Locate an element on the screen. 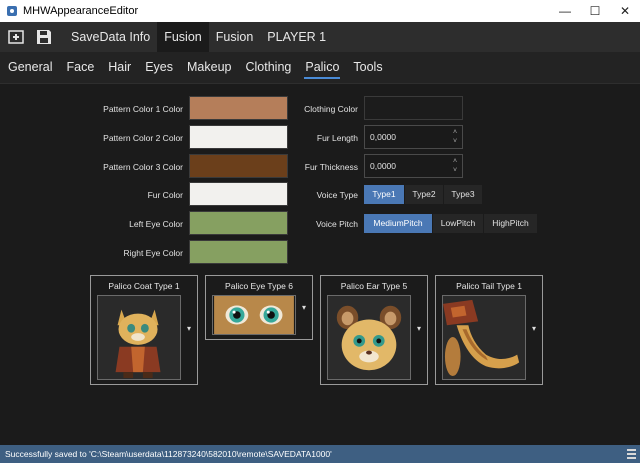 This screenshot has width=640, height=463. left-eye-color-swatch is located at coordinates (238, 223).